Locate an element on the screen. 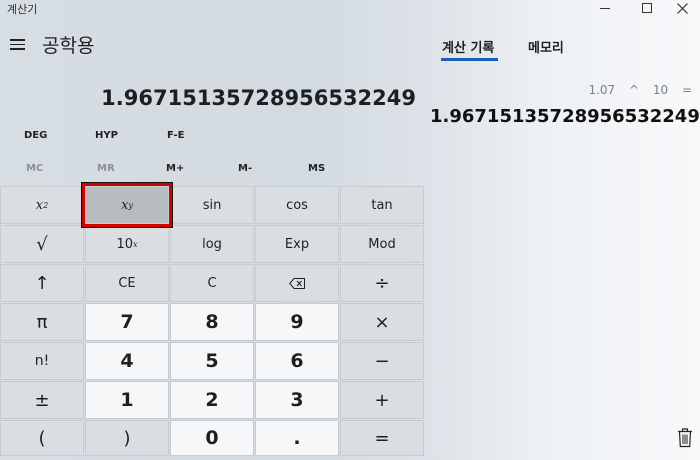 The height and width of the screenshot is (460, 700). open-paren-button: ( is located at coordinates (42, 438).